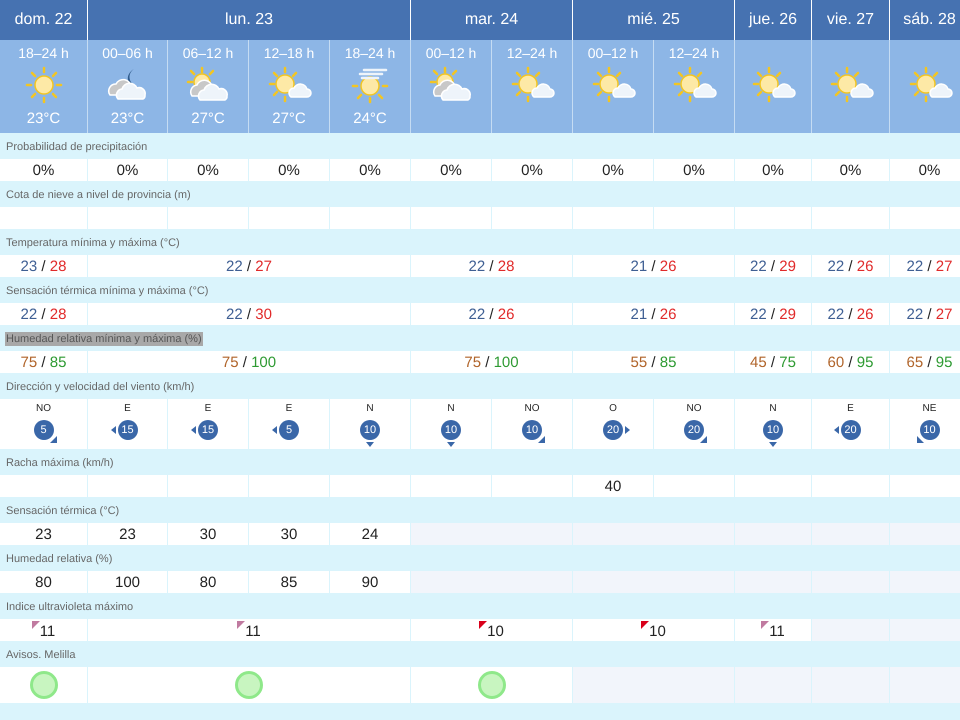 The width and height of the screenshot is (960, 720). What do you see at coordinates (773, 362) in the screenshot?
I see `range-value: 45 / 75` at bounding box center [773, 362].